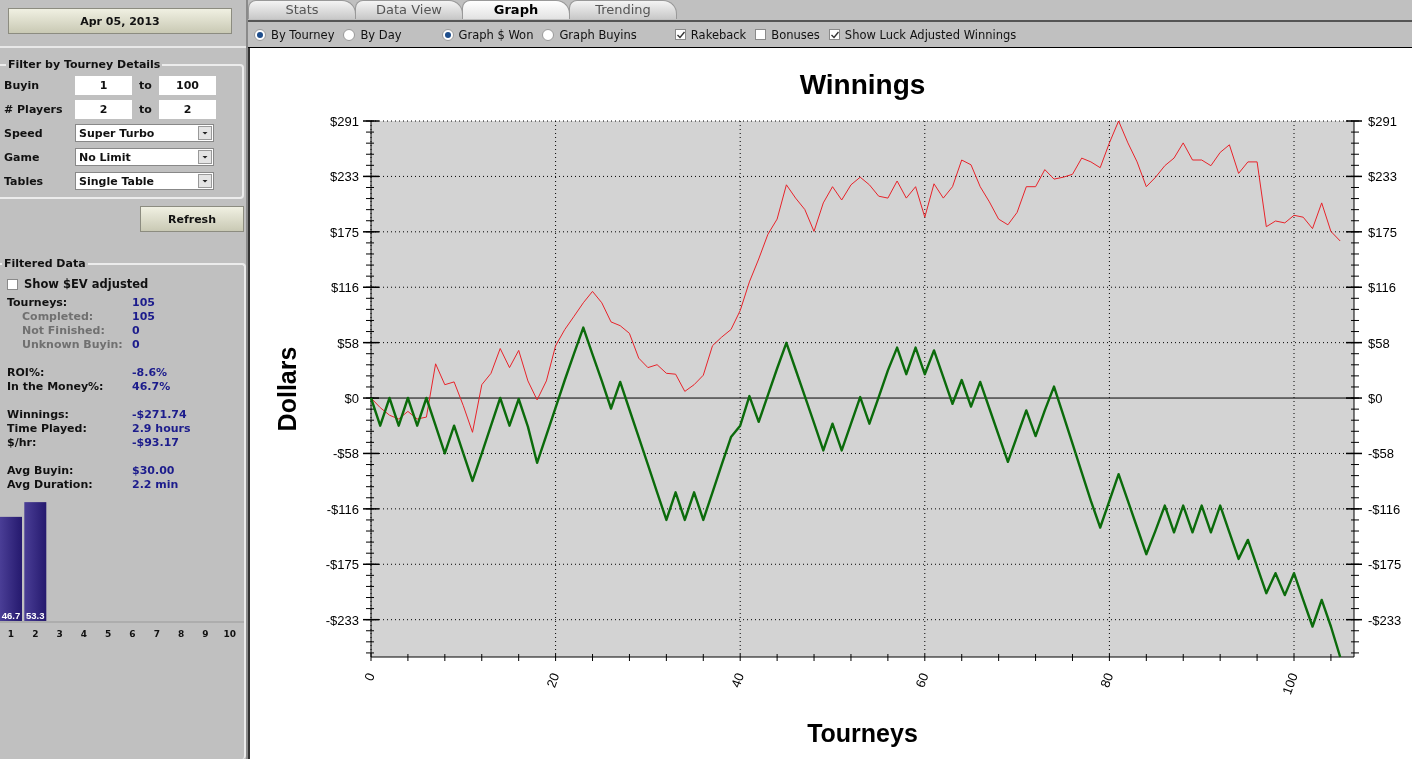 Image resolution: width=1412 pixels, height=759 pixels. Describe the element at coordinates (144, 181) in the screenshot. I see `dropdown: Single Table` at that location.